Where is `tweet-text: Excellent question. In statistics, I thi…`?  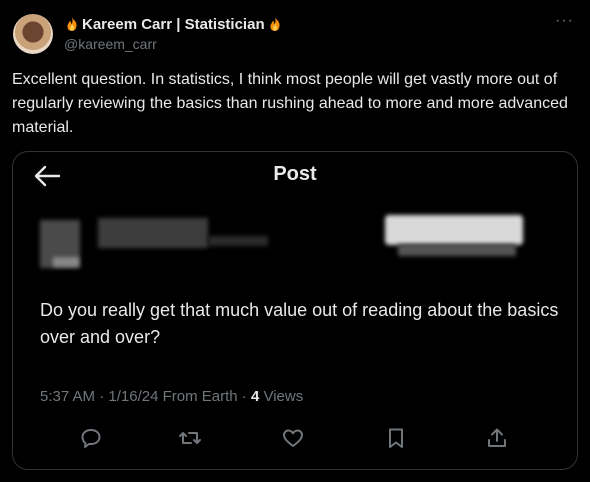
tweet-text: Excellent question. In statistics, I thi… is located at coordinates (290, 103).